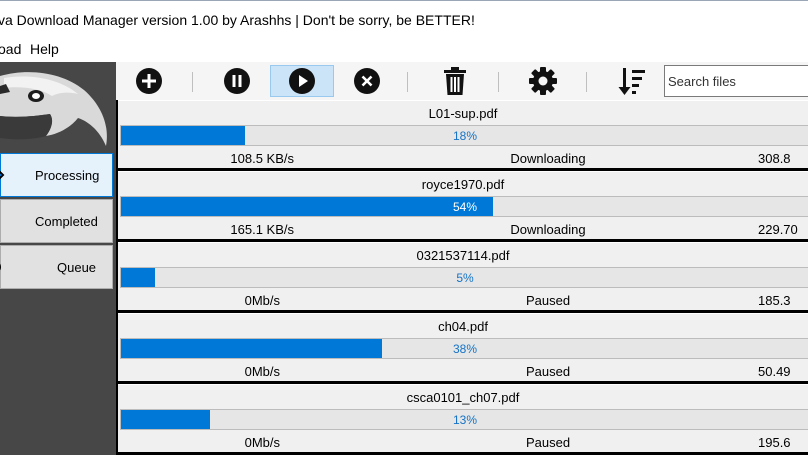 The height and width of the screenshot is (455, 808). I want to click on progress-bar: 13%, so click(464, 419).